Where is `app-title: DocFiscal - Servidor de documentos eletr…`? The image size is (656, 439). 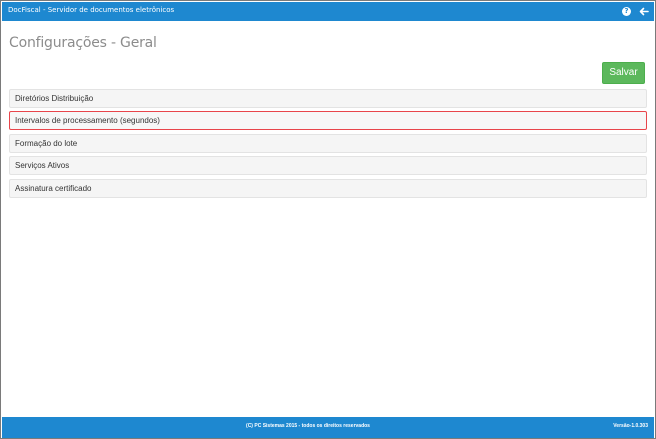 app-title: DocFiscal - Servidor de documentos eletr… is located at coordinates (91, 10).